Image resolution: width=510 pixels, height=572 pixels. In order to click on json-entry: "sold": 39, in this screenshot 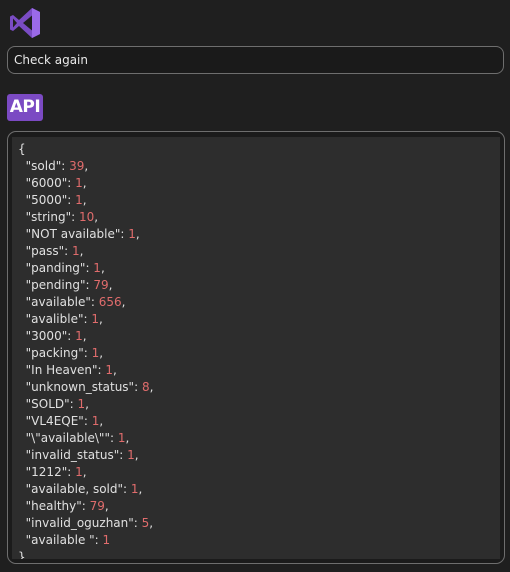, I will do `click(259, 166)`.